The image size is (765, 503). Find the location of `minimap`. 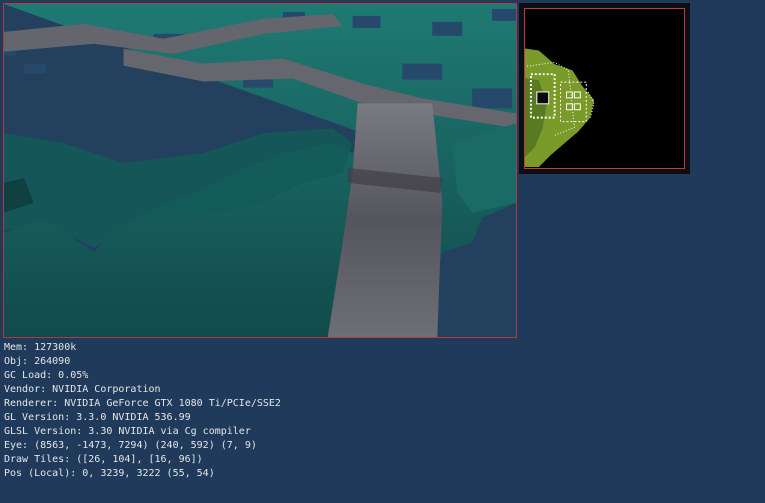

minimap is located at coordinates (604, 88).